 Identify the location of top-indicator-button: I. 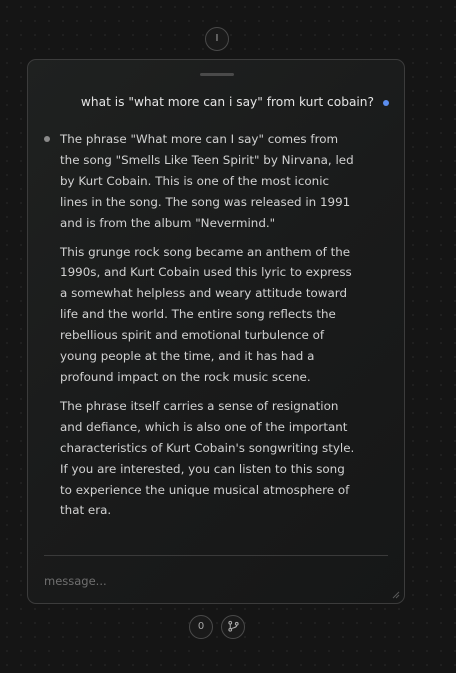
(217, 39).